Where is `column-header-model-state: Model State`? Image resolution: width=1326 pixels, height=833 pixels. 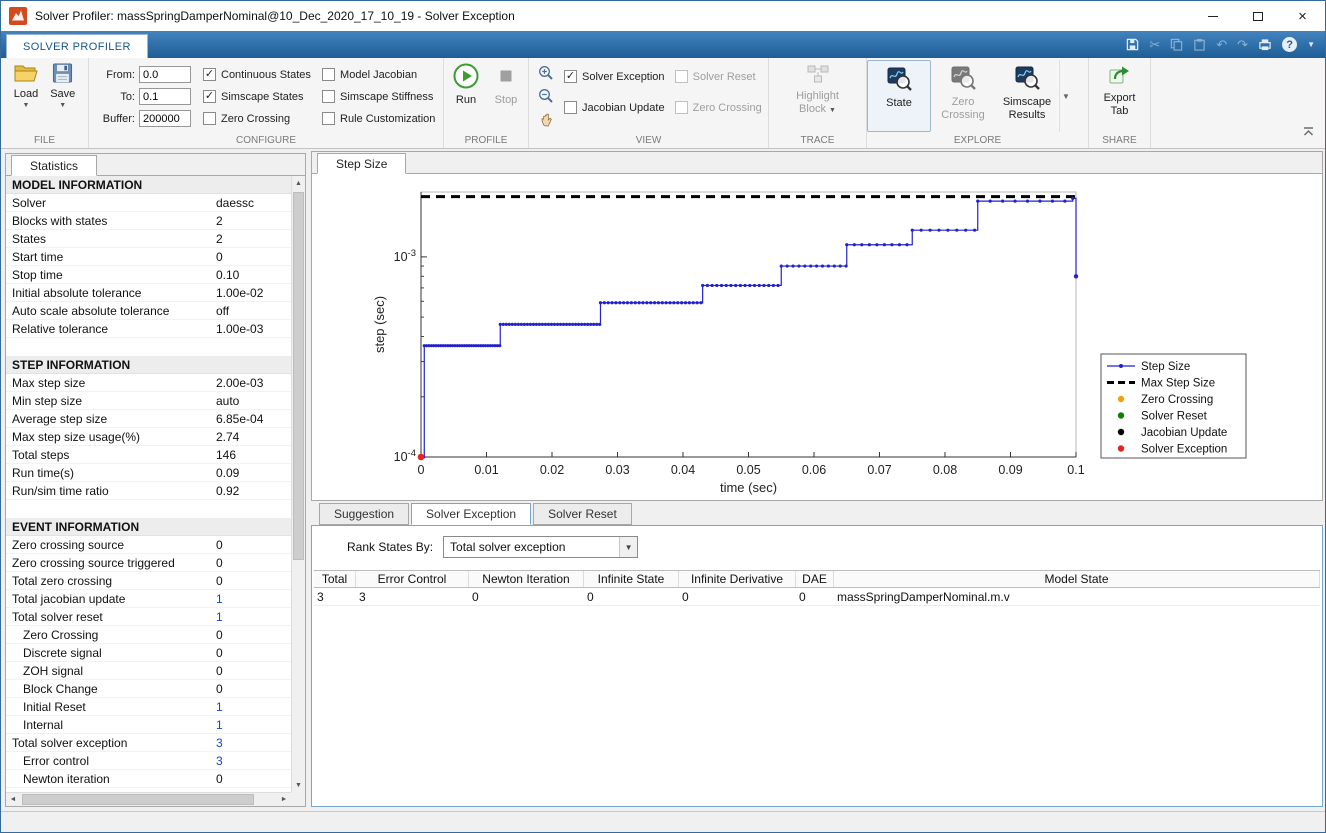 column-header-model-state: Model State is located at coordinates (1077, 579).